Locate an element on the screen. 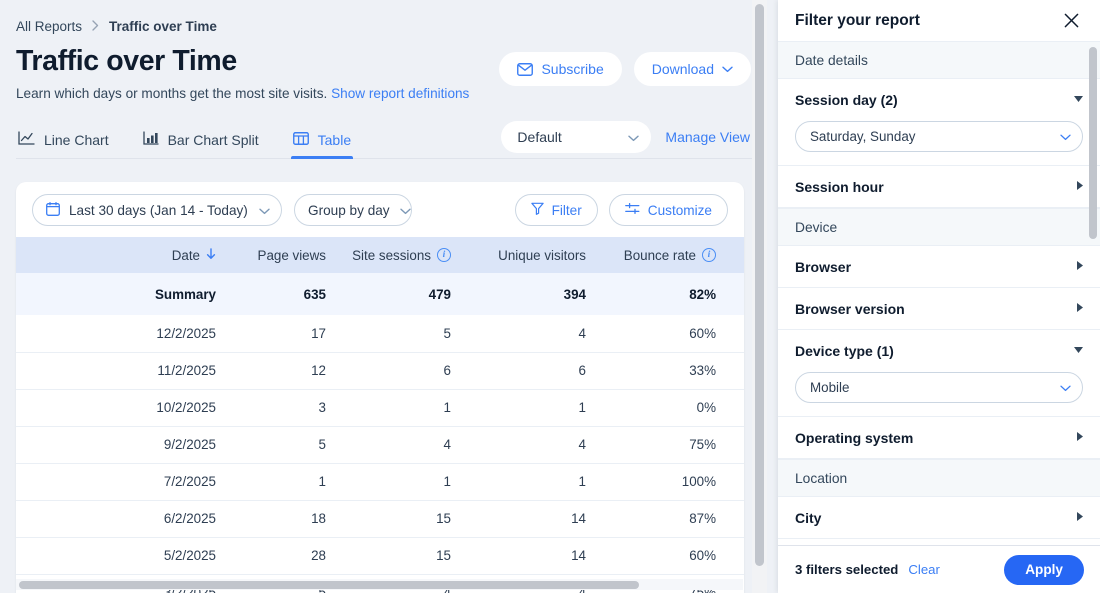 This screenshot has height=593, width=1100. tab-table-label: Table is located at coordinates (334, 139).